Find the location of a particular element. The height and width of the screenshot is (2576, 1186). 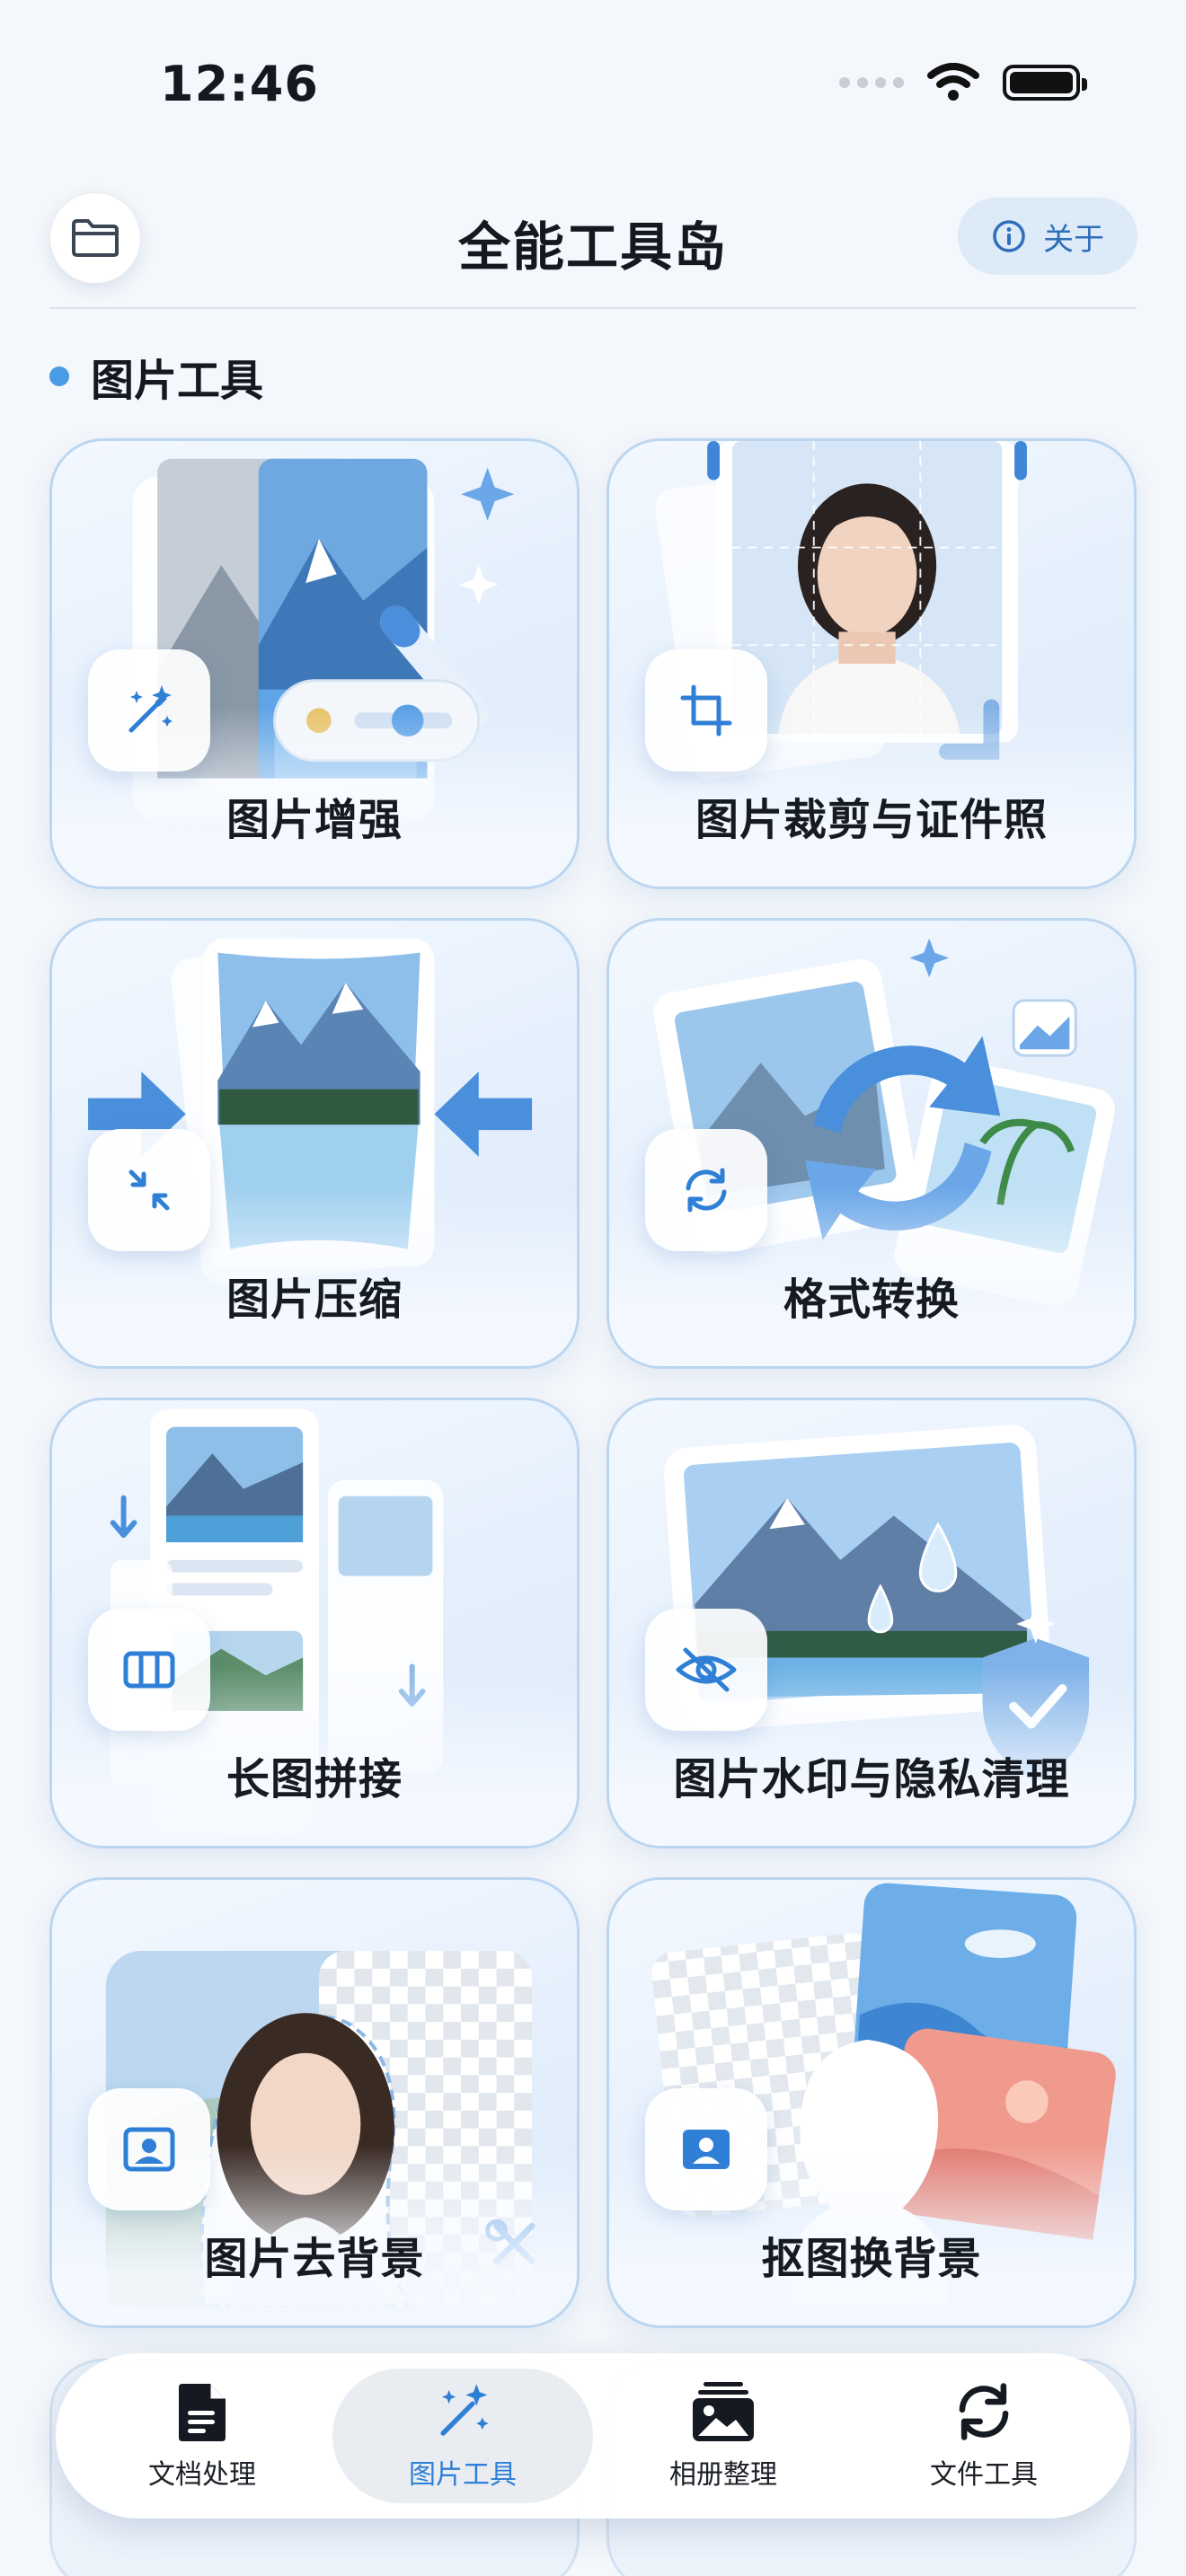

status-time: 12:46 is located at coordinates (239, 84).